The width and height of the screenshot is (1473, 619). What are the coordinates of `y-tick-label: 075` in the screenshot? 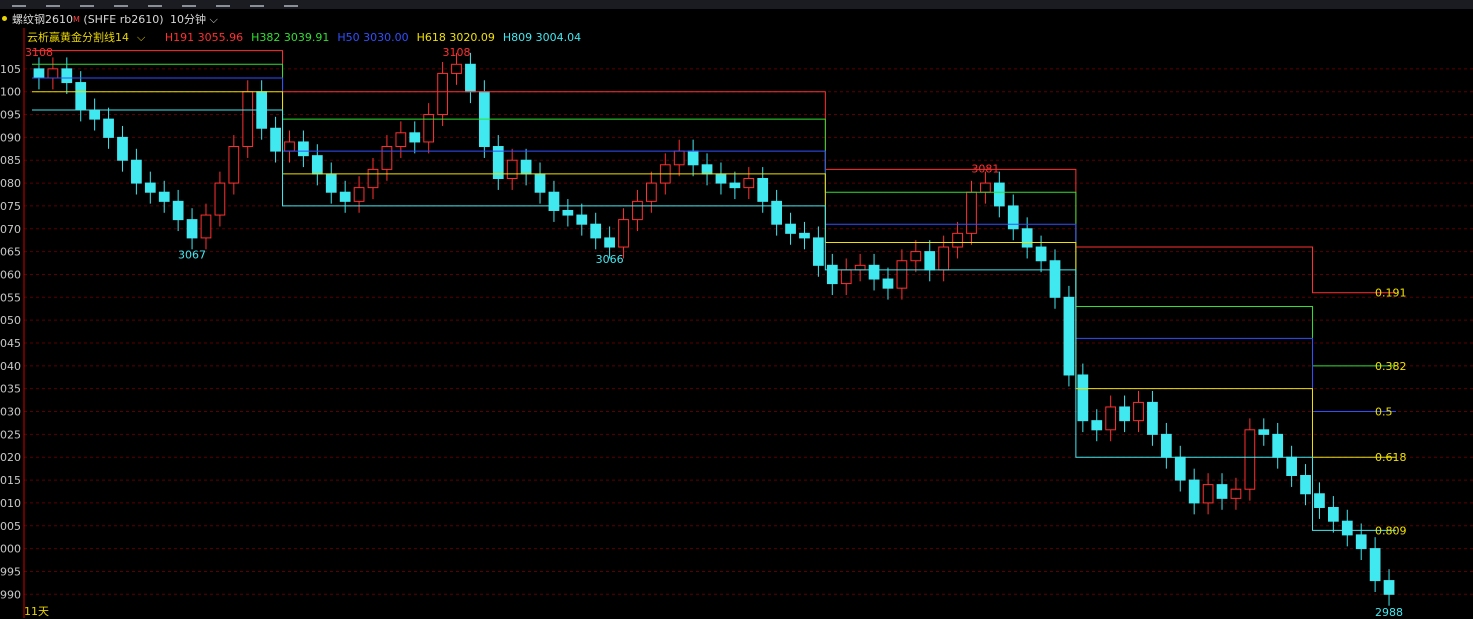 It's located at (10, 206).